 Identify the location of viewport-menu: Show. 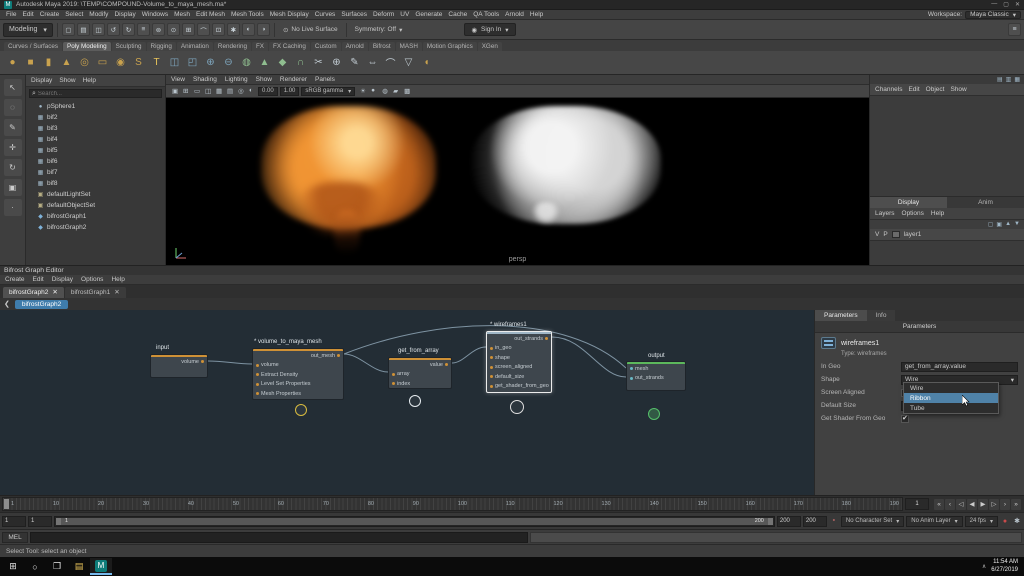
(264, 79).